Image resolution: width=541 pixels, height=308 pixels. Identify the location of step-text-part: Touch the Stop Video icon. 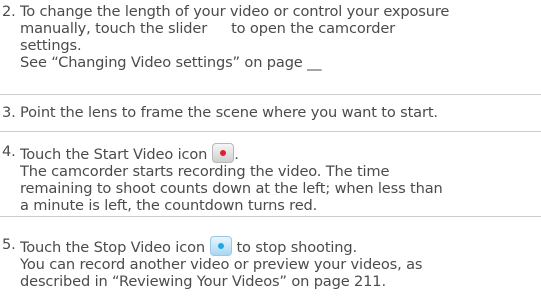
(112, 247).